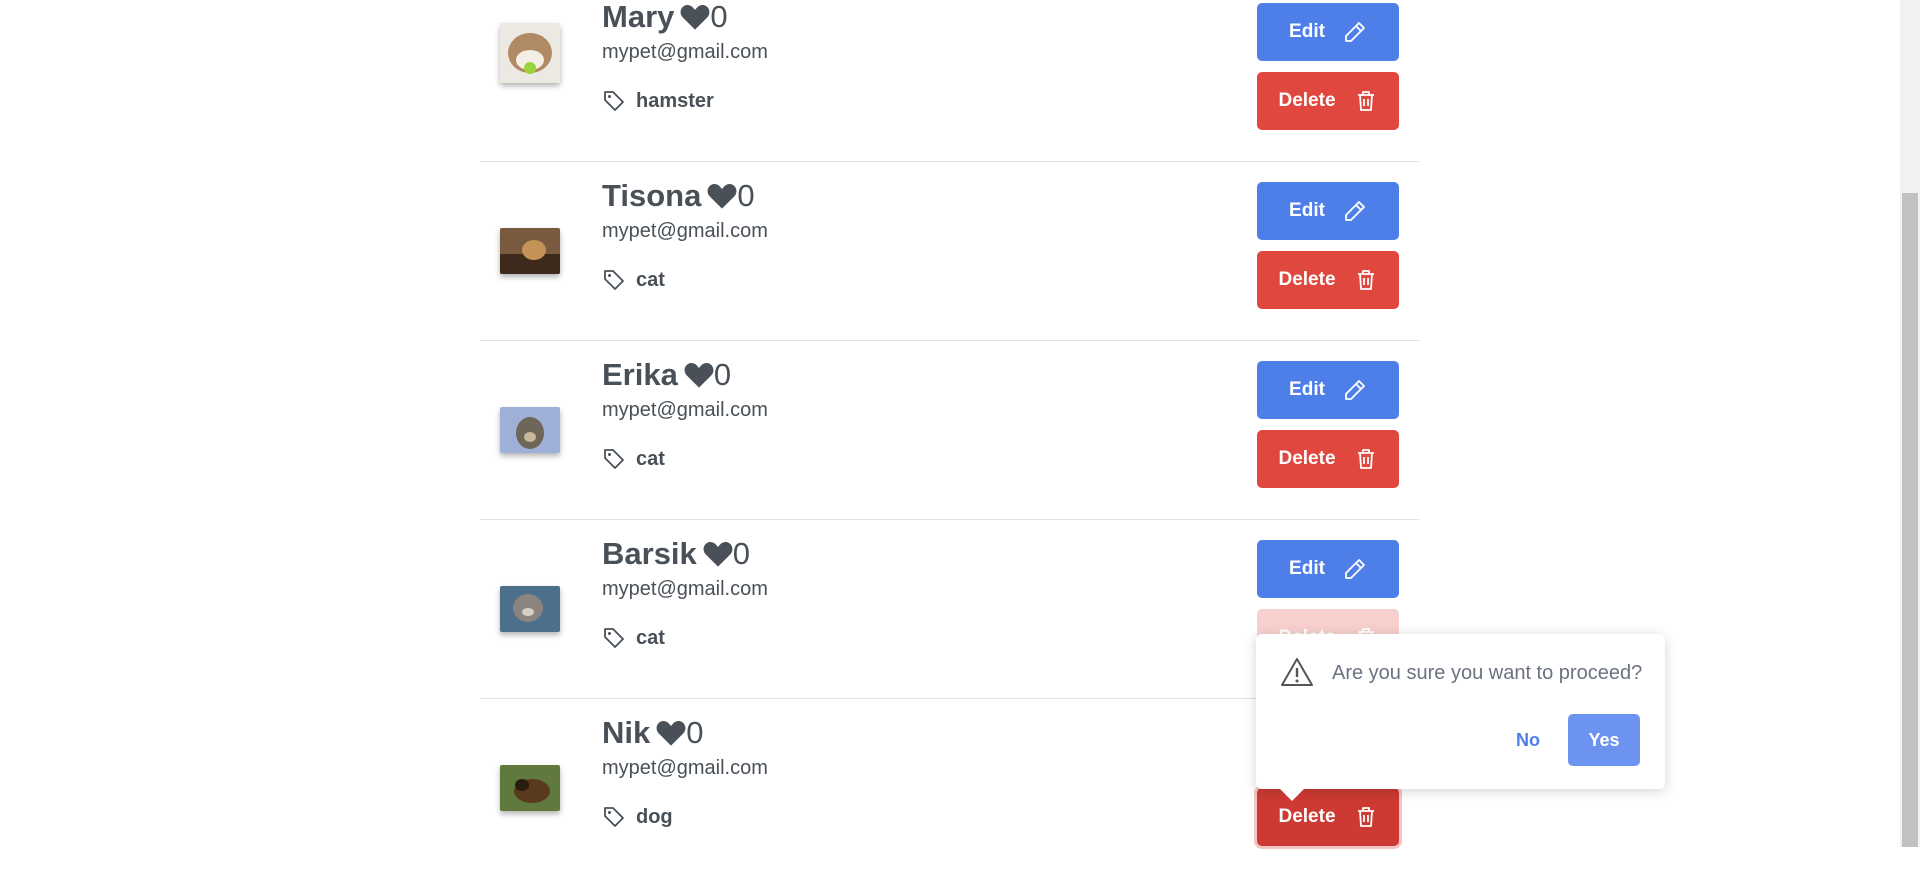 The image size is (1920, 878). Describe the element at coordinates (1528, 740) in the screenshot. I see `confirm-no-button: No` at that location.